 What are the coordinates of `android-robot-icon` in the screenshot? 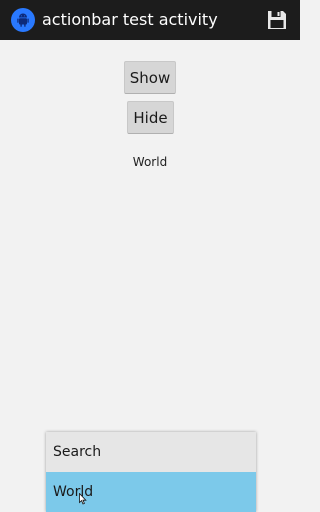 It's located at (23, 20).